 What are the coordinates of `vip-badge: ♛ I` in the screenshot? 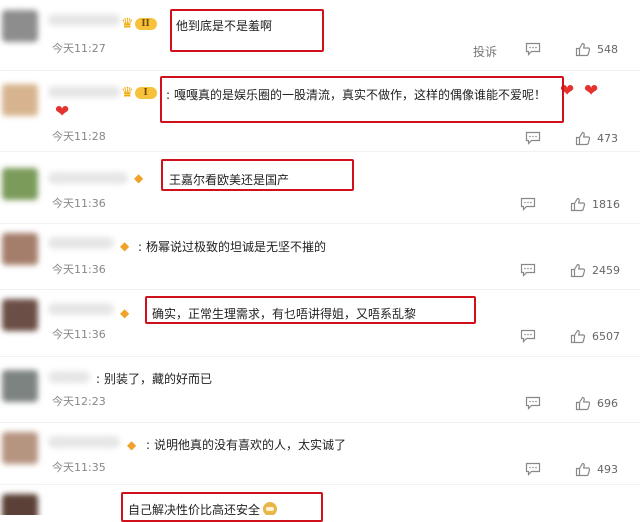 It's located at (139, 93).